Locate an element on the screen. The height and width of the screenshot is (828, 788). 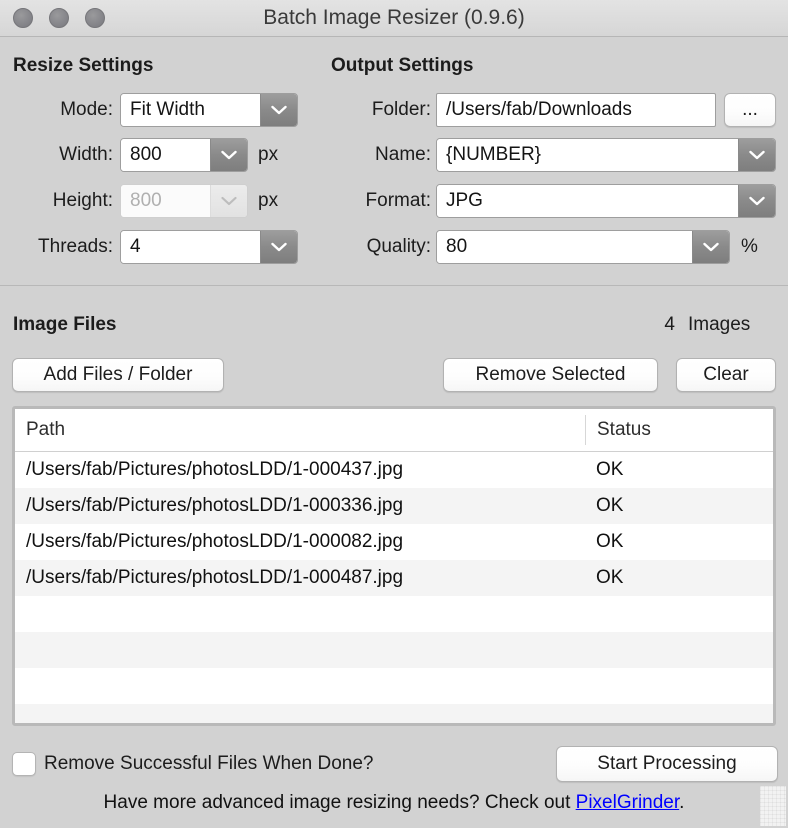
quality-select: 80 is located at coordinates (583, 247).